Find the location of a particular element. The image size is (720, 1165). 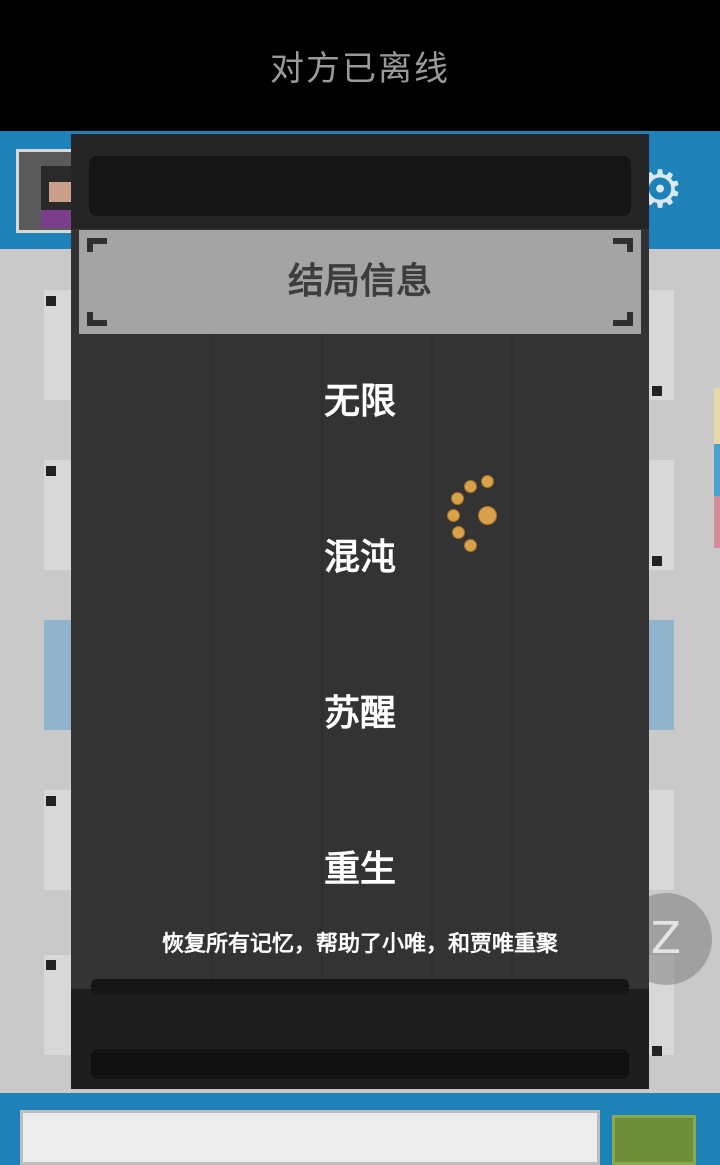

status-bar: 对方已离线 is located at coordinates (360, 65).